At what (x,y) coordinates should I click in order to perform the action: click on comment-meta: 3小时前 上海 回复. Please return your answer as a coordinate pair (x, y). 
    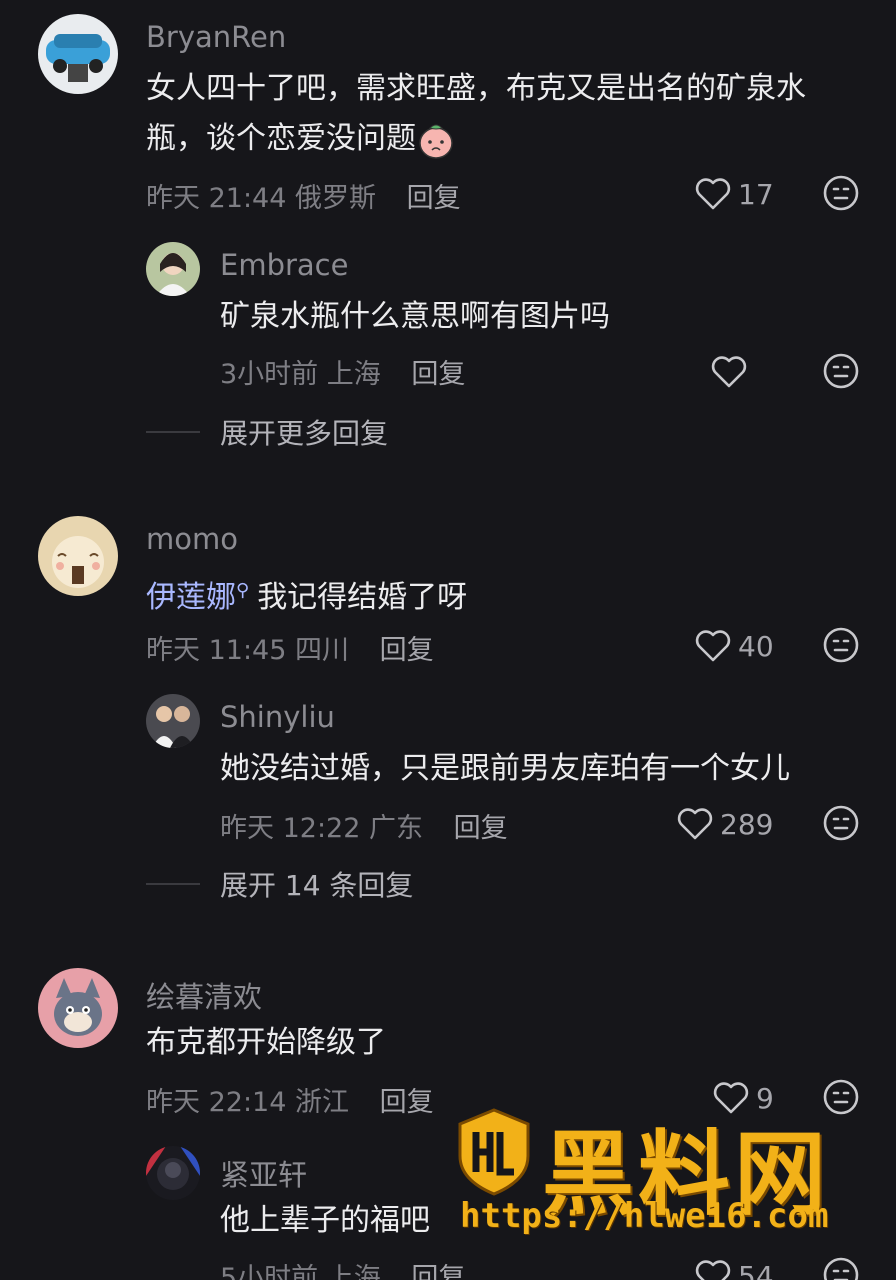
    Looking at the image, I should click on (342, 371).